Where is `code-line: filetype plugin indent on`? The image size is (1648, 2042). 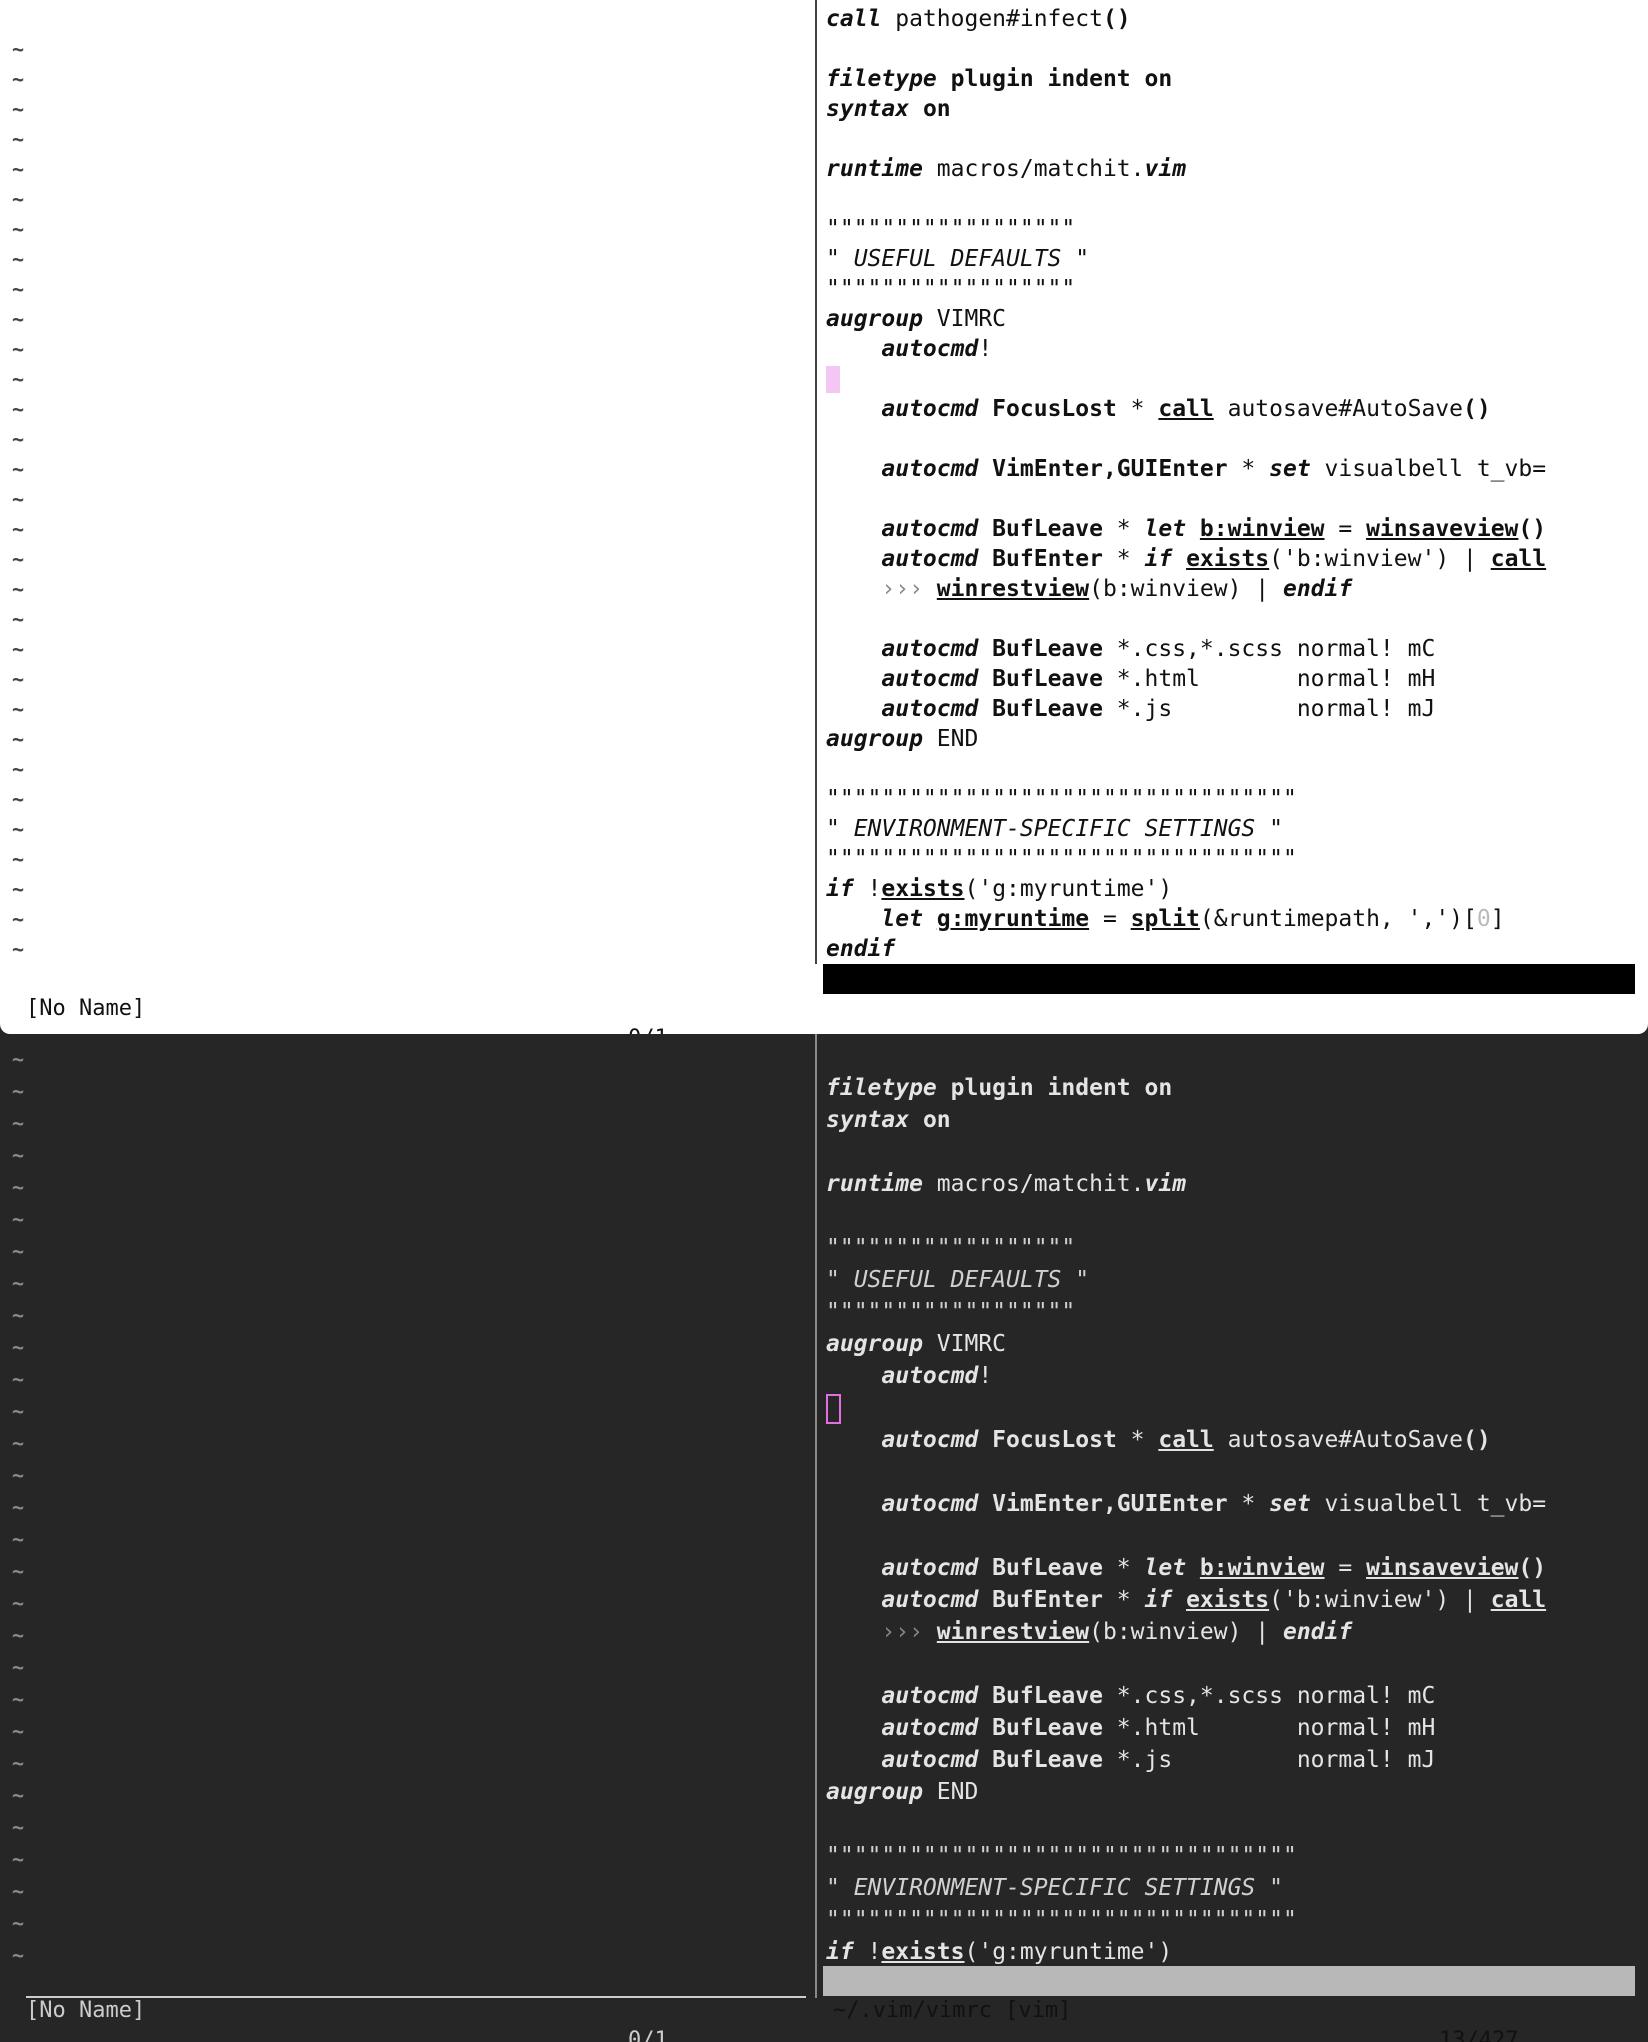 code-line: filetype plugin indent on is located at coordinates (999, 1088).